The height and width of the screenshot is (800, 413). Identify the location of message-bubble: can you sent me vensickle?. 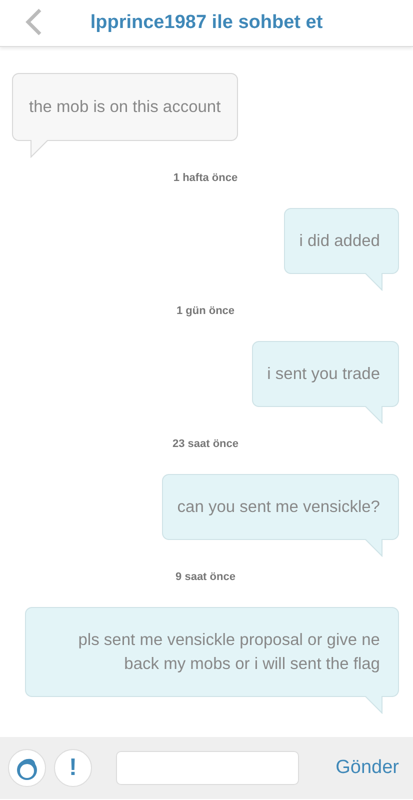
(280, 507).